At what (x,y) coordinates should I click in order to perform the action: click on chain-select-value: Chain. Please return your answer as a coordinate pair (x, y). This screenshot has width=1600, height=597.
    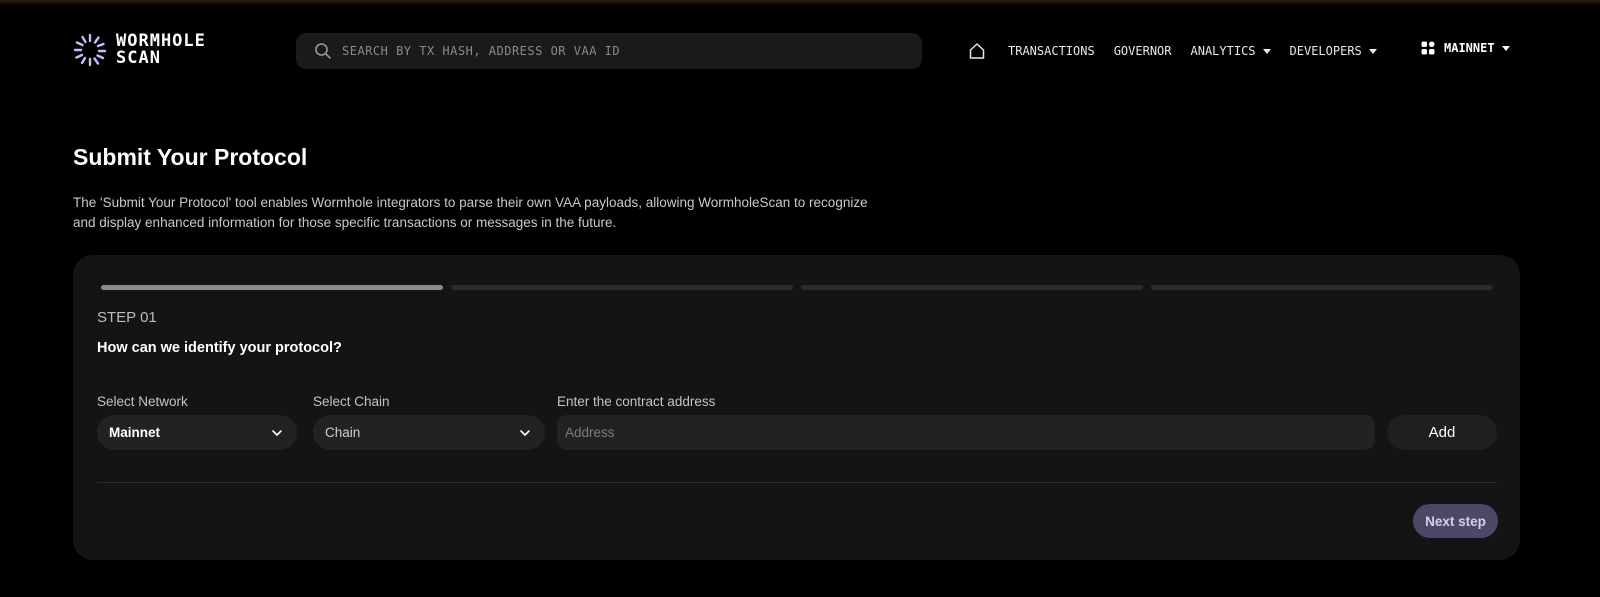
    Looking at the image, I should click on (343, 432).